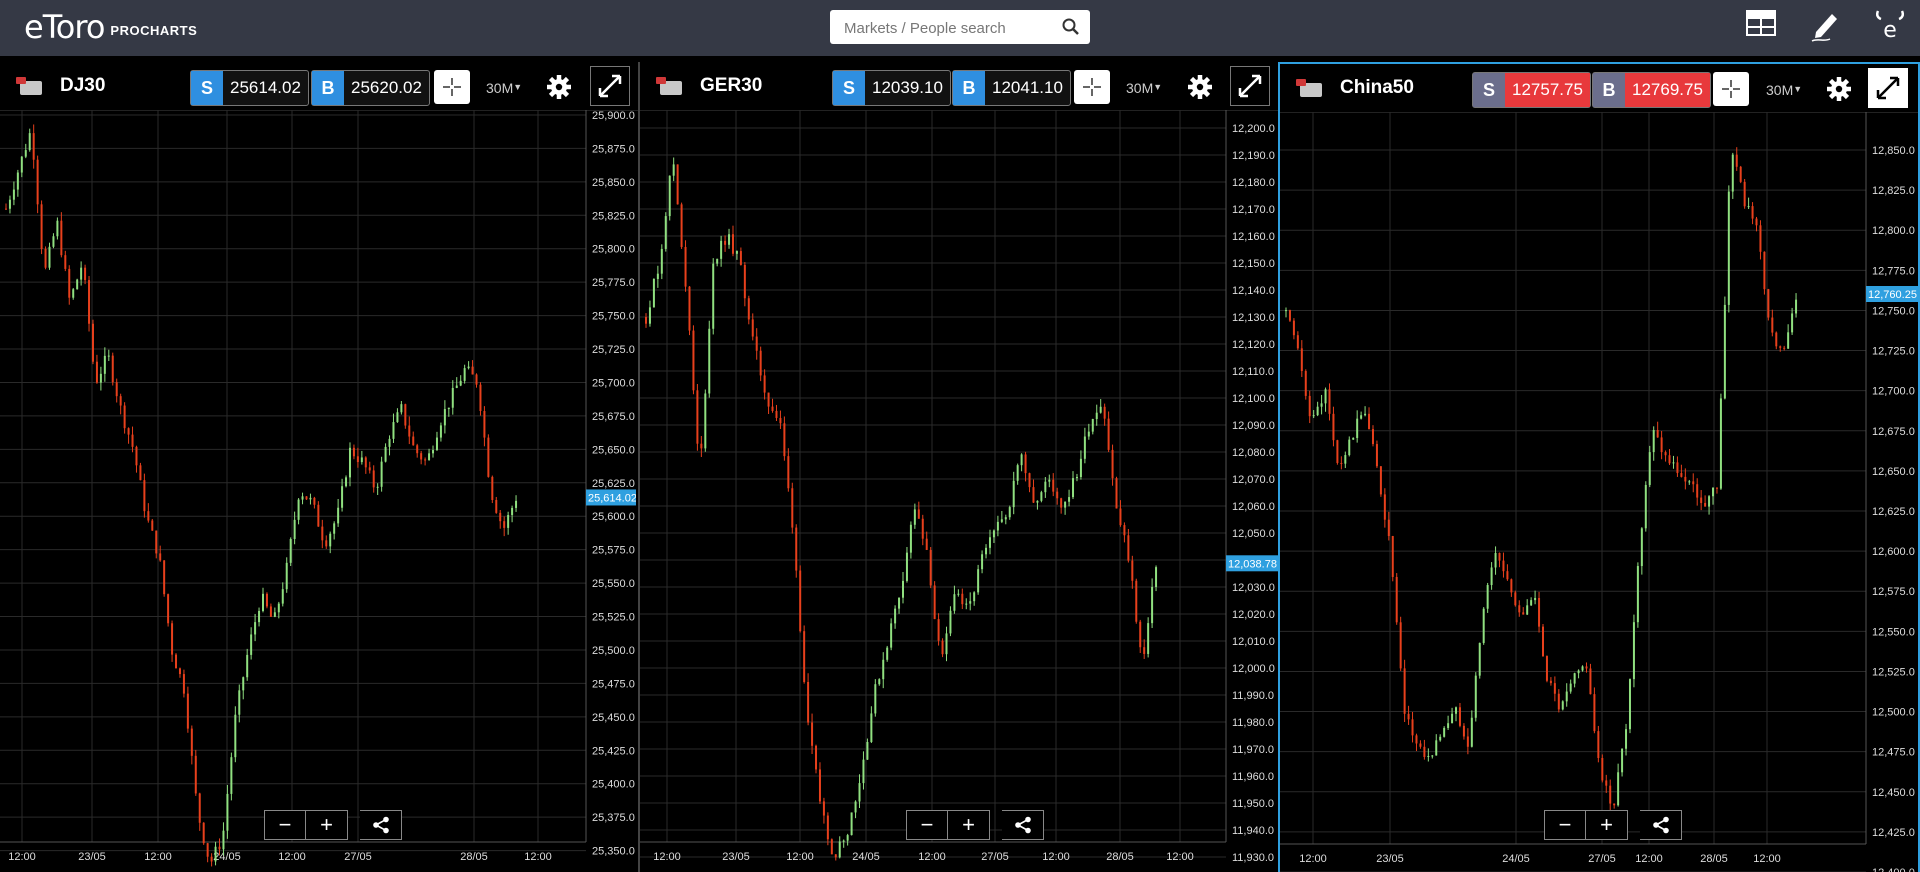 Image resolution: width=1920 pixels, height=872 pixels. I want to click on symbol-label: DJ30, so click(82, 86).